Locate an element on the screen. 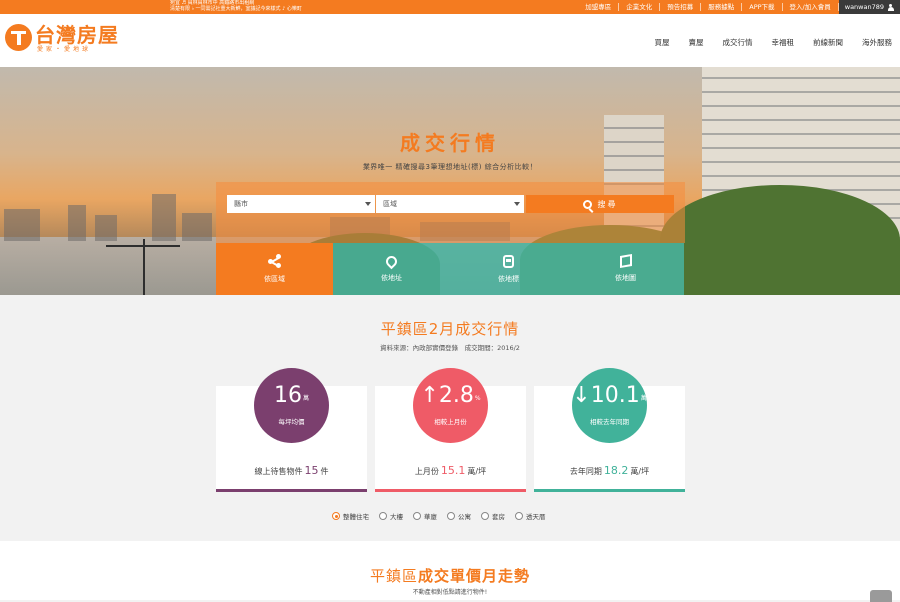  login-register-link: 登入/加入會員 is located at coordinates (811, 7).